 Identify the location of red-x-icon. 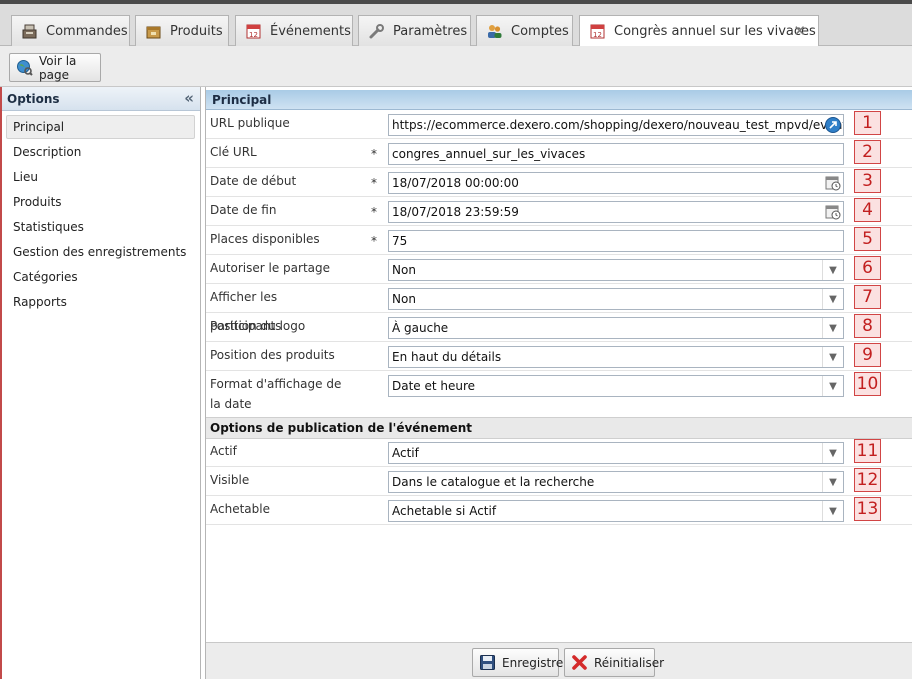
(579, 662).